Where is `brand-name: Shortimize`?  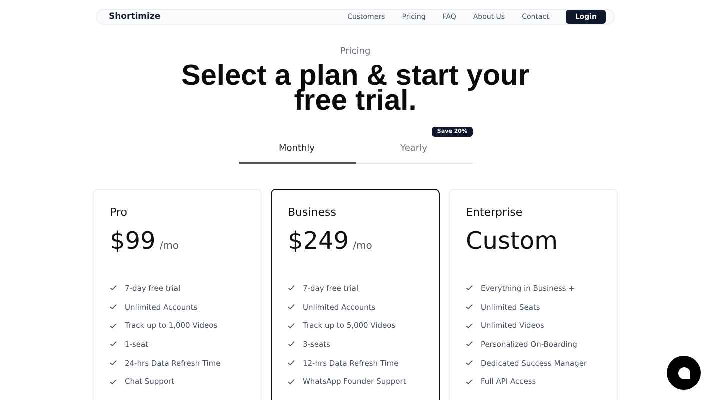 brand-name: Shortimize is located at coordinates (135, 17).